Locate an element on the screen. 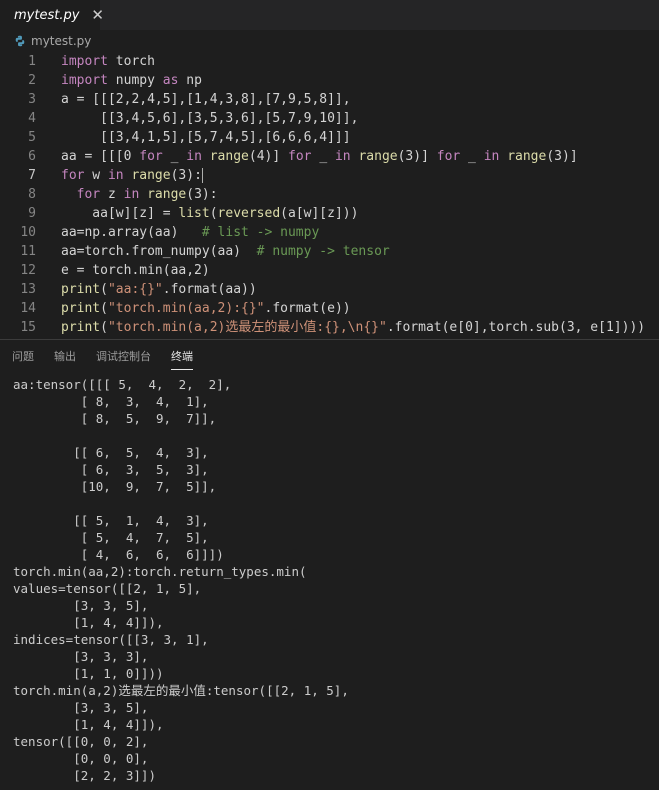 This screenshot has width=659, height=790. code-text: import torch is located at coordinates (108, 61).